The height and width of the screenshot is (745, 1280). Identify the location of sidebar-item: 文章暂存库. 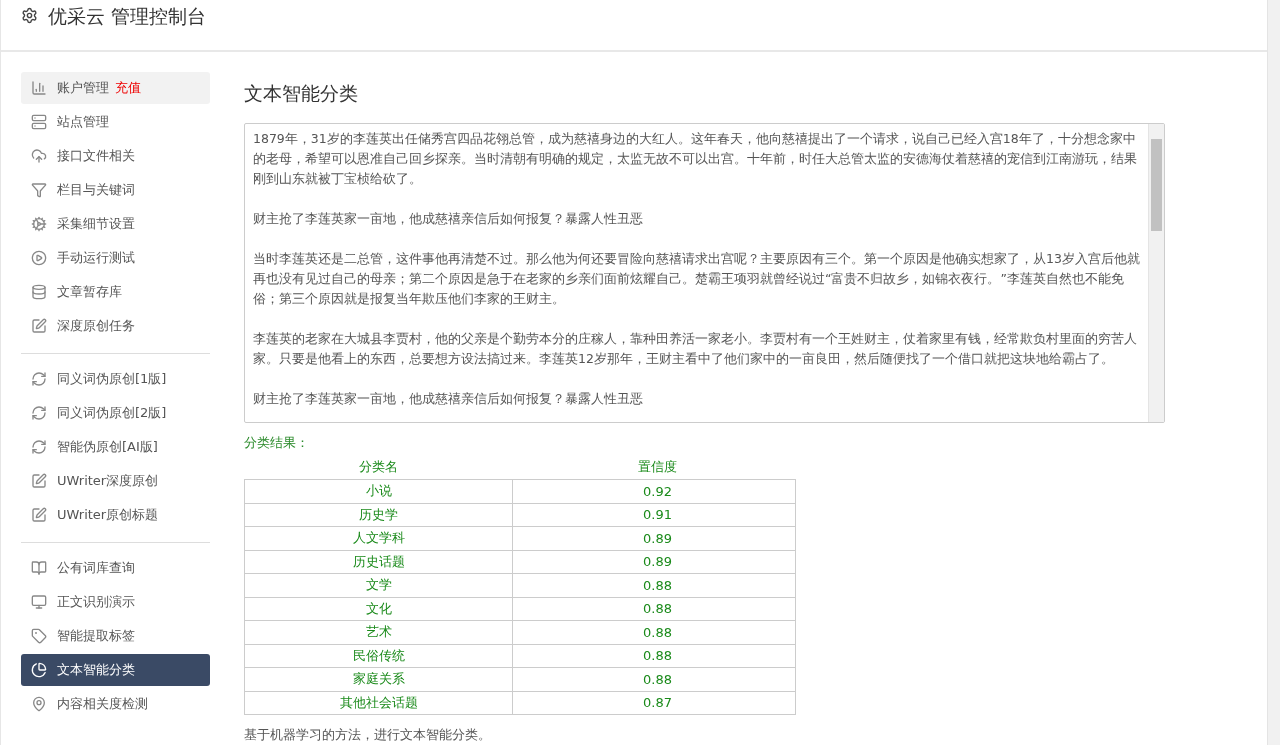
(115, 292).